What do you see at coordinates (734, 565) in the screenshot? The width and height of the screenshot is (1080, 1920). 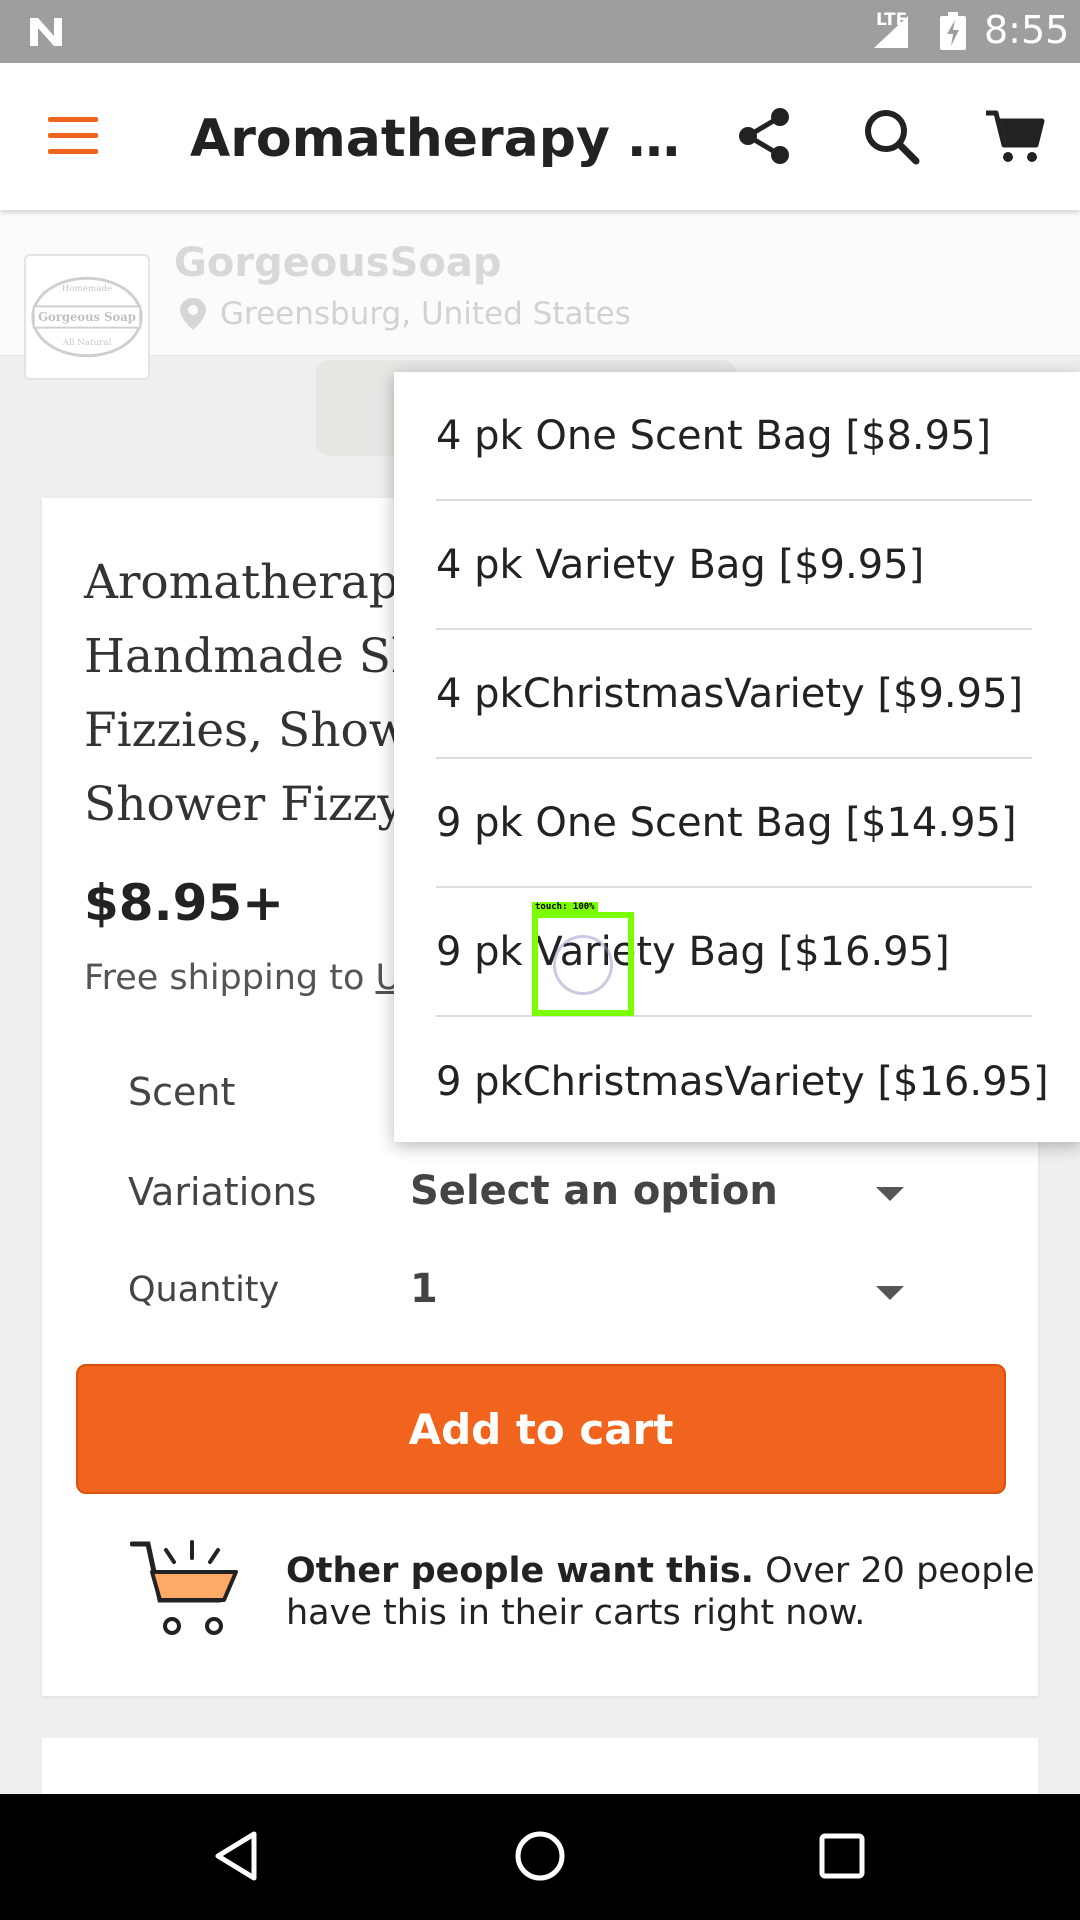 I see `dropdown-option: 4 pk Variety Bag [$9.95]` at bounding box center [734, 565].